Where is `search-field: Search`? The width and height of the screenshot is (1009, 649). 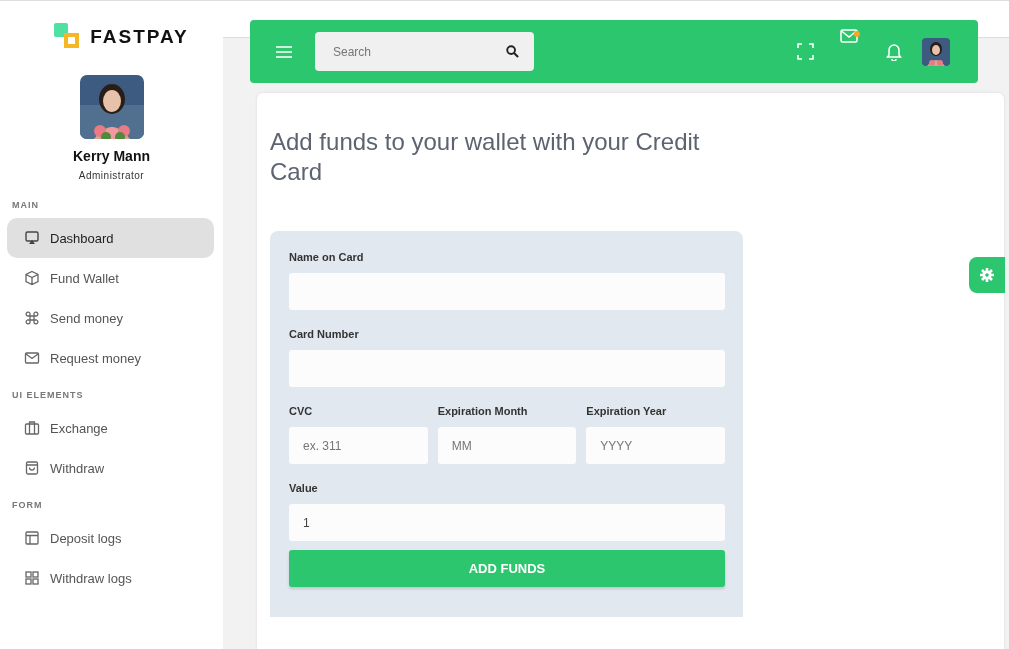 search-field: Search is located at coordinates (424, 51).